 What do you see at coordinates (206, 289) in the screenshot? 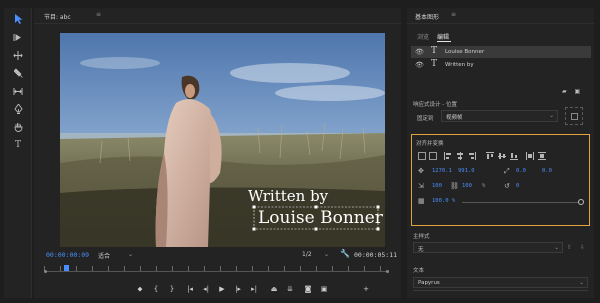
I see `step-back-icon: ◂|` at bounding box center [206, 289].